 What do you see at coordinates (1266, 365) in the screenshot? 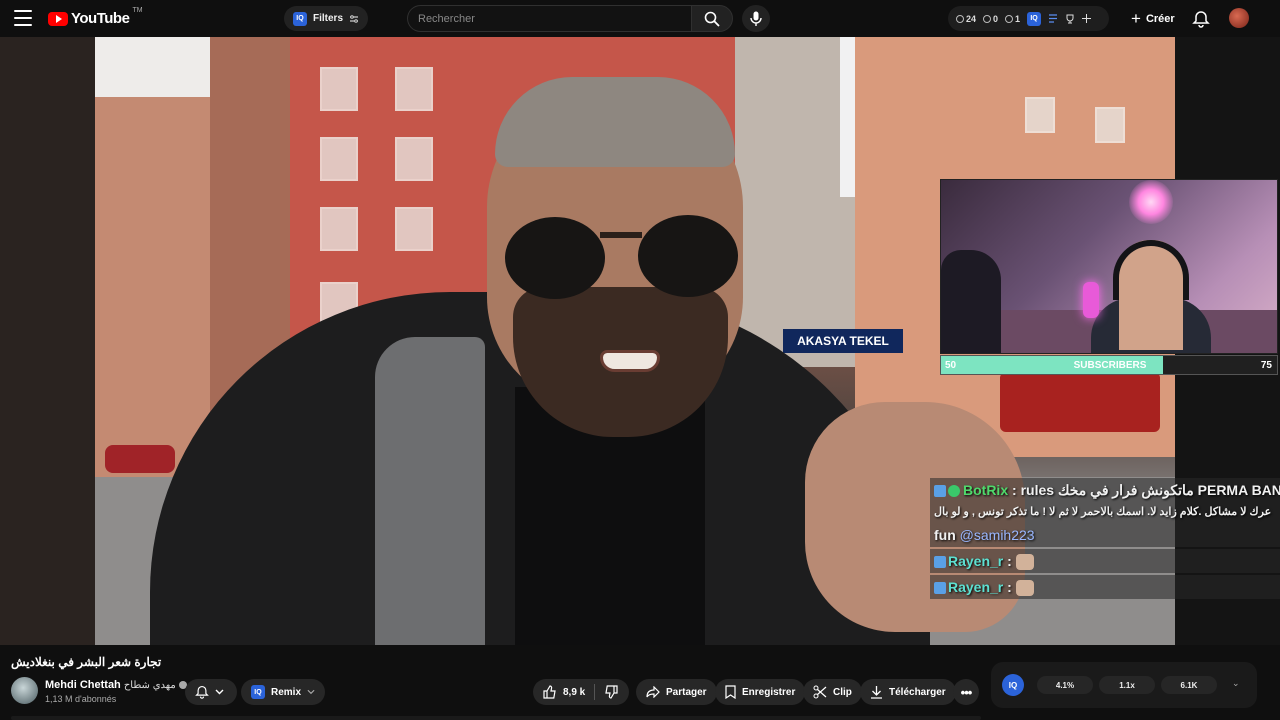
I see `goal-end: 75` at bounding box center [1266, 365].